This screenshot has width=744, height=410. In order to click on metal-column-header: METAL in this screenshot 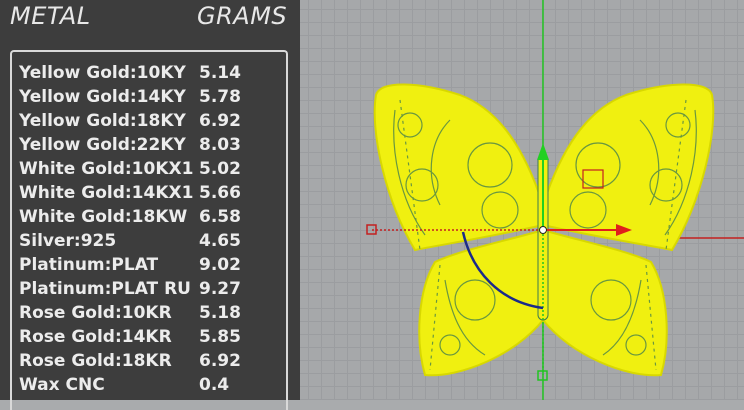, I will do `click(50, 16)`.